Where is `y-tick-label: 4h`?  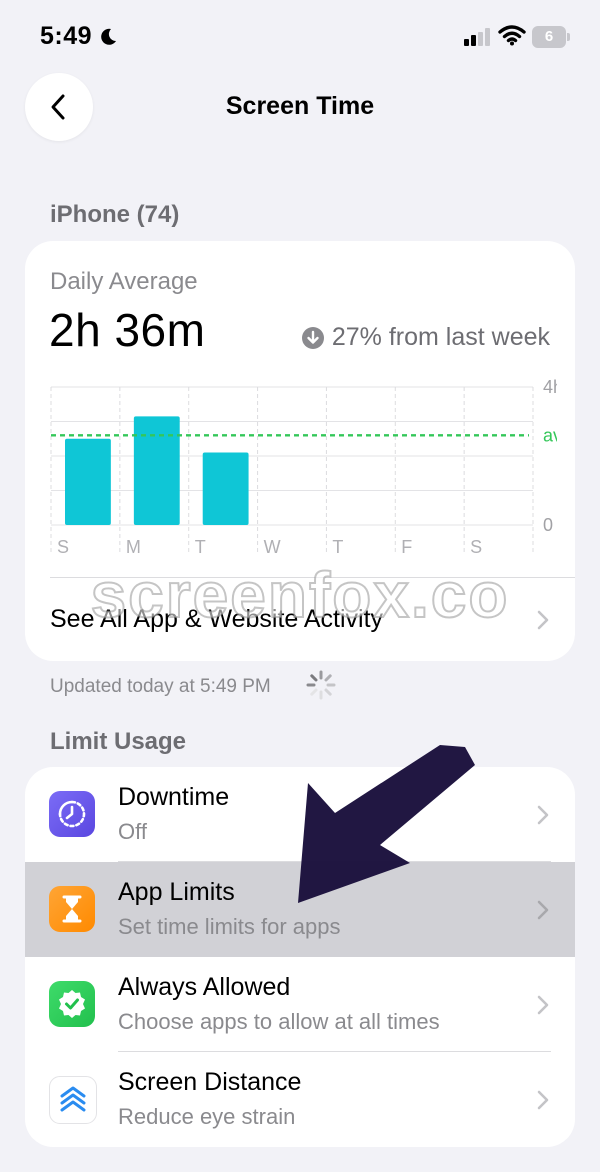
y-tick-label: 4h is located at coordinates (550, 388).